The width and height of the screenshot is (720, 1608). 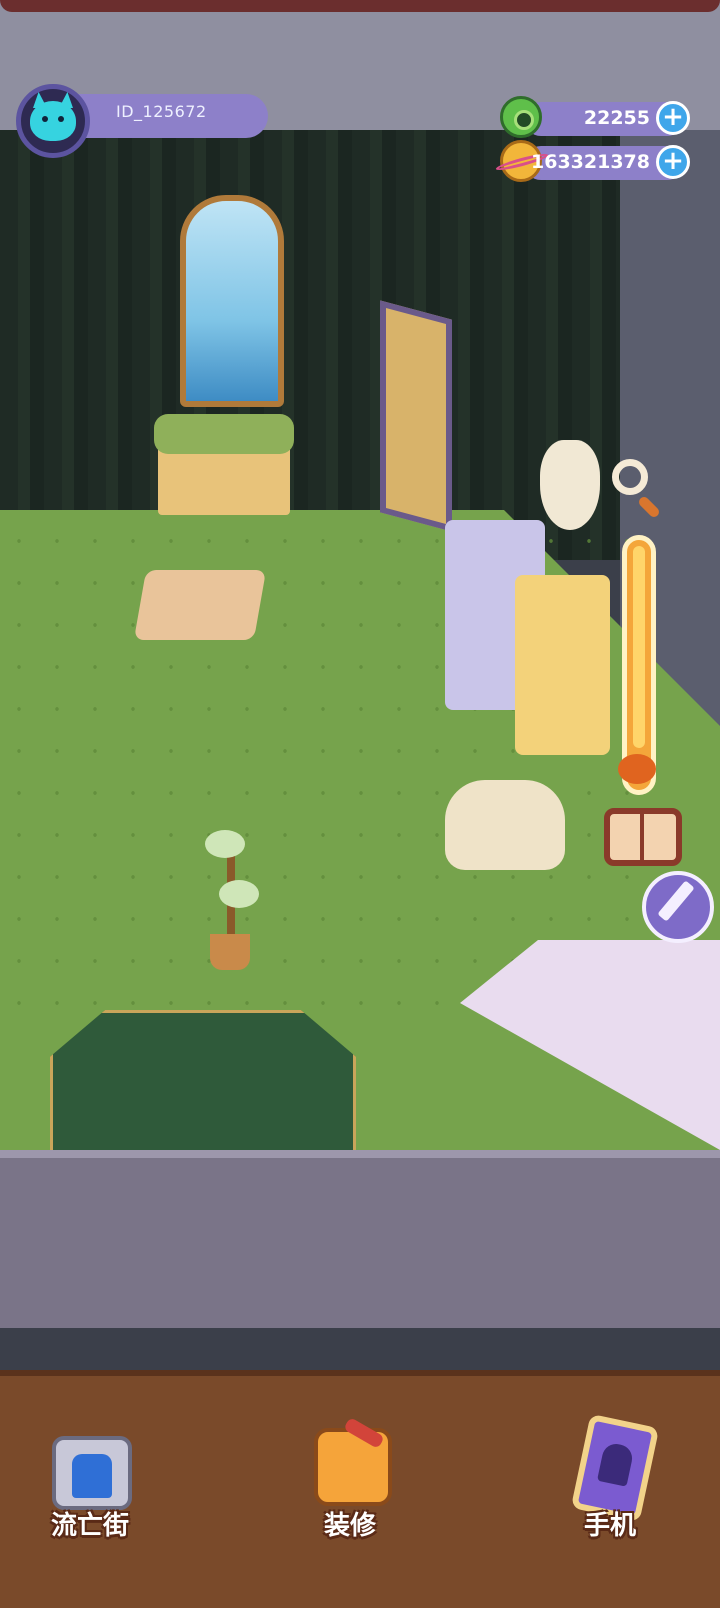 What do you see at coordinates (505, 825) in the screenshot?
I see `dinosaur-skeleton` at bounding box center [505, 825].